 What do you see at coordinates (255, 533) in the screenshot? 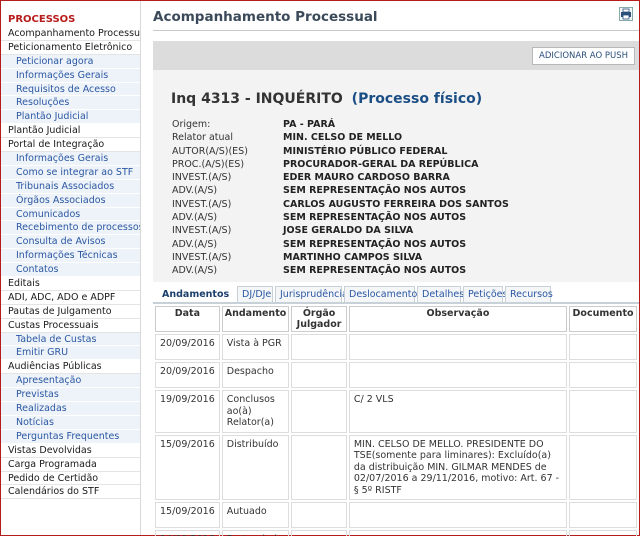
I see `cell-andamento: Protocolado` at bounding box center [255, 533].